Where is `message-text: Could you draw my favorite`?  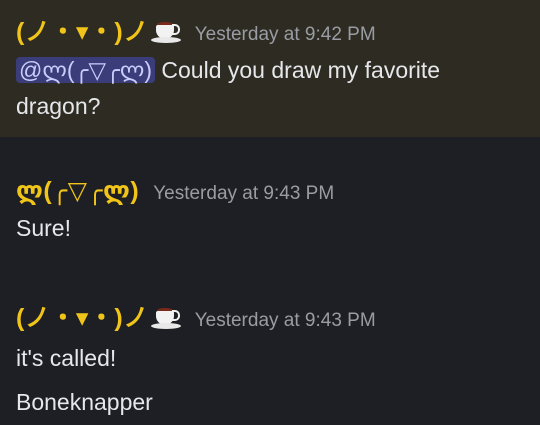 message-text: Could you draw my favorite is located at coordinates (298, 70).